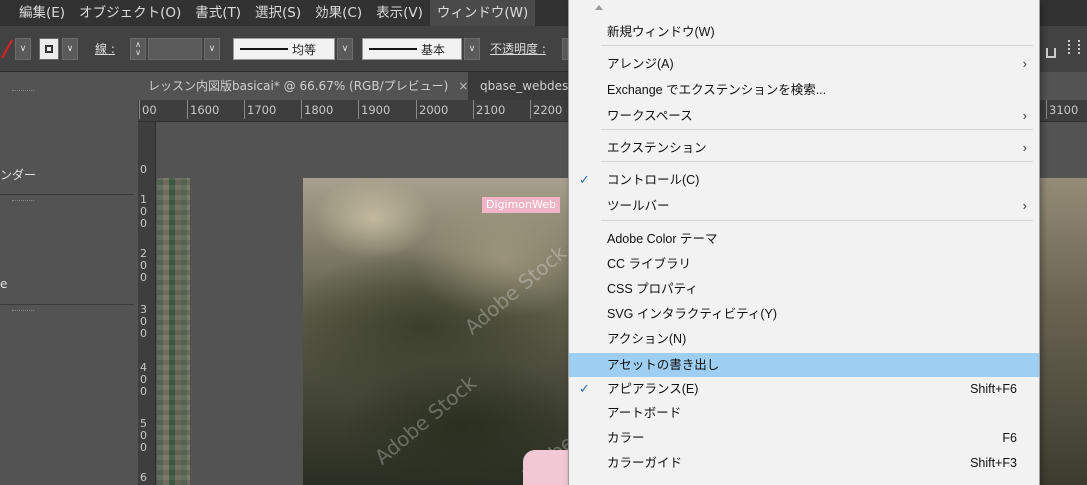 Image resolution: width=1087 pixels, height=485 pixels. Describe the element at coordinates (649, 264) in the screenshot. I see `menu-item-label: CC ライブラリ` at that location.